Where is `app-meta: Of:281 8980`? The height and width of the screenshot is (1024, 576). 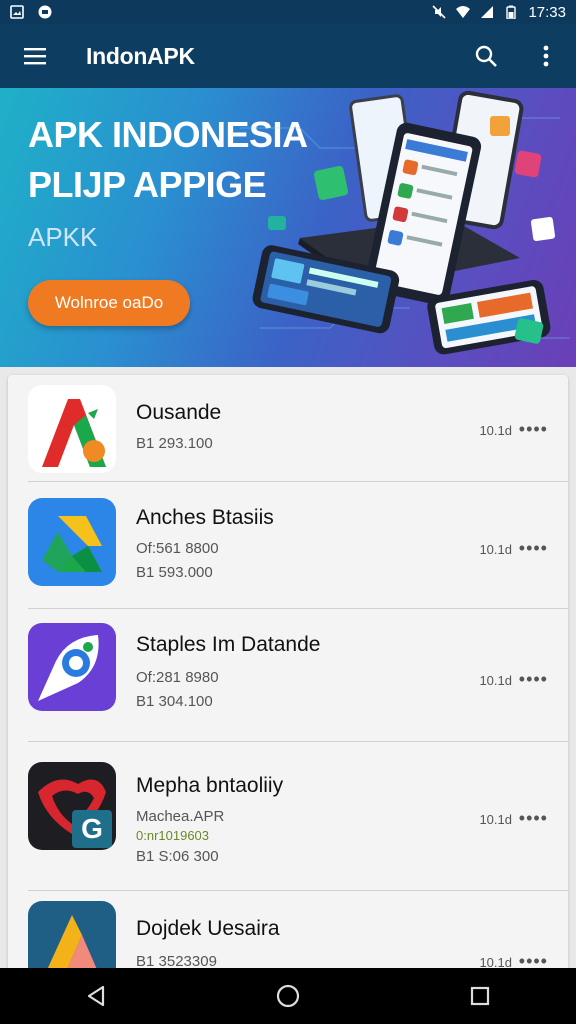 app-meta: Of:281 8980 is located at coordinates (177, 677).